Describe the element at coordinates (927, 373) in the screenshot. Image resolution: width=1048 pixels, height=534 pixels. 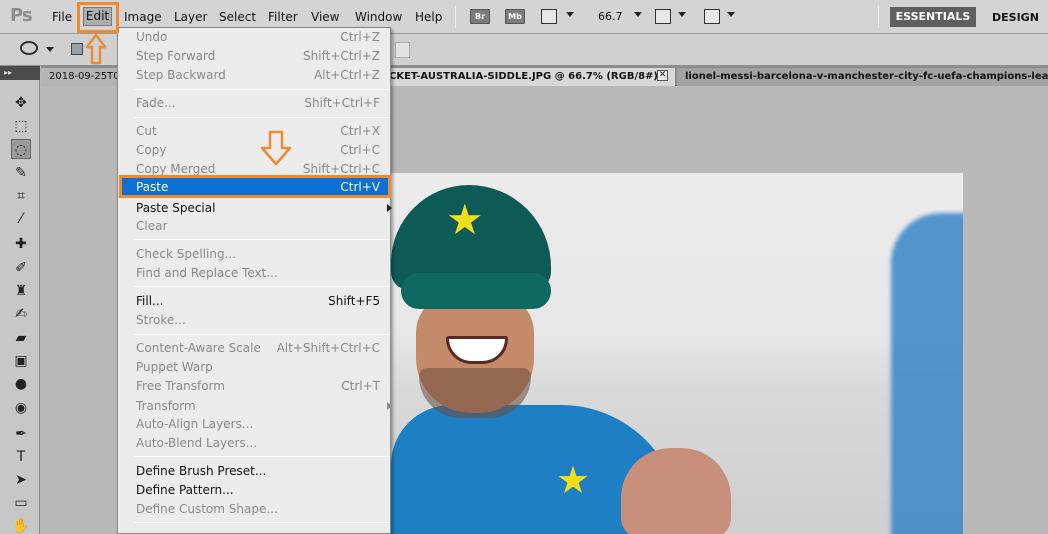
I see `photo-background-figure` at that location.